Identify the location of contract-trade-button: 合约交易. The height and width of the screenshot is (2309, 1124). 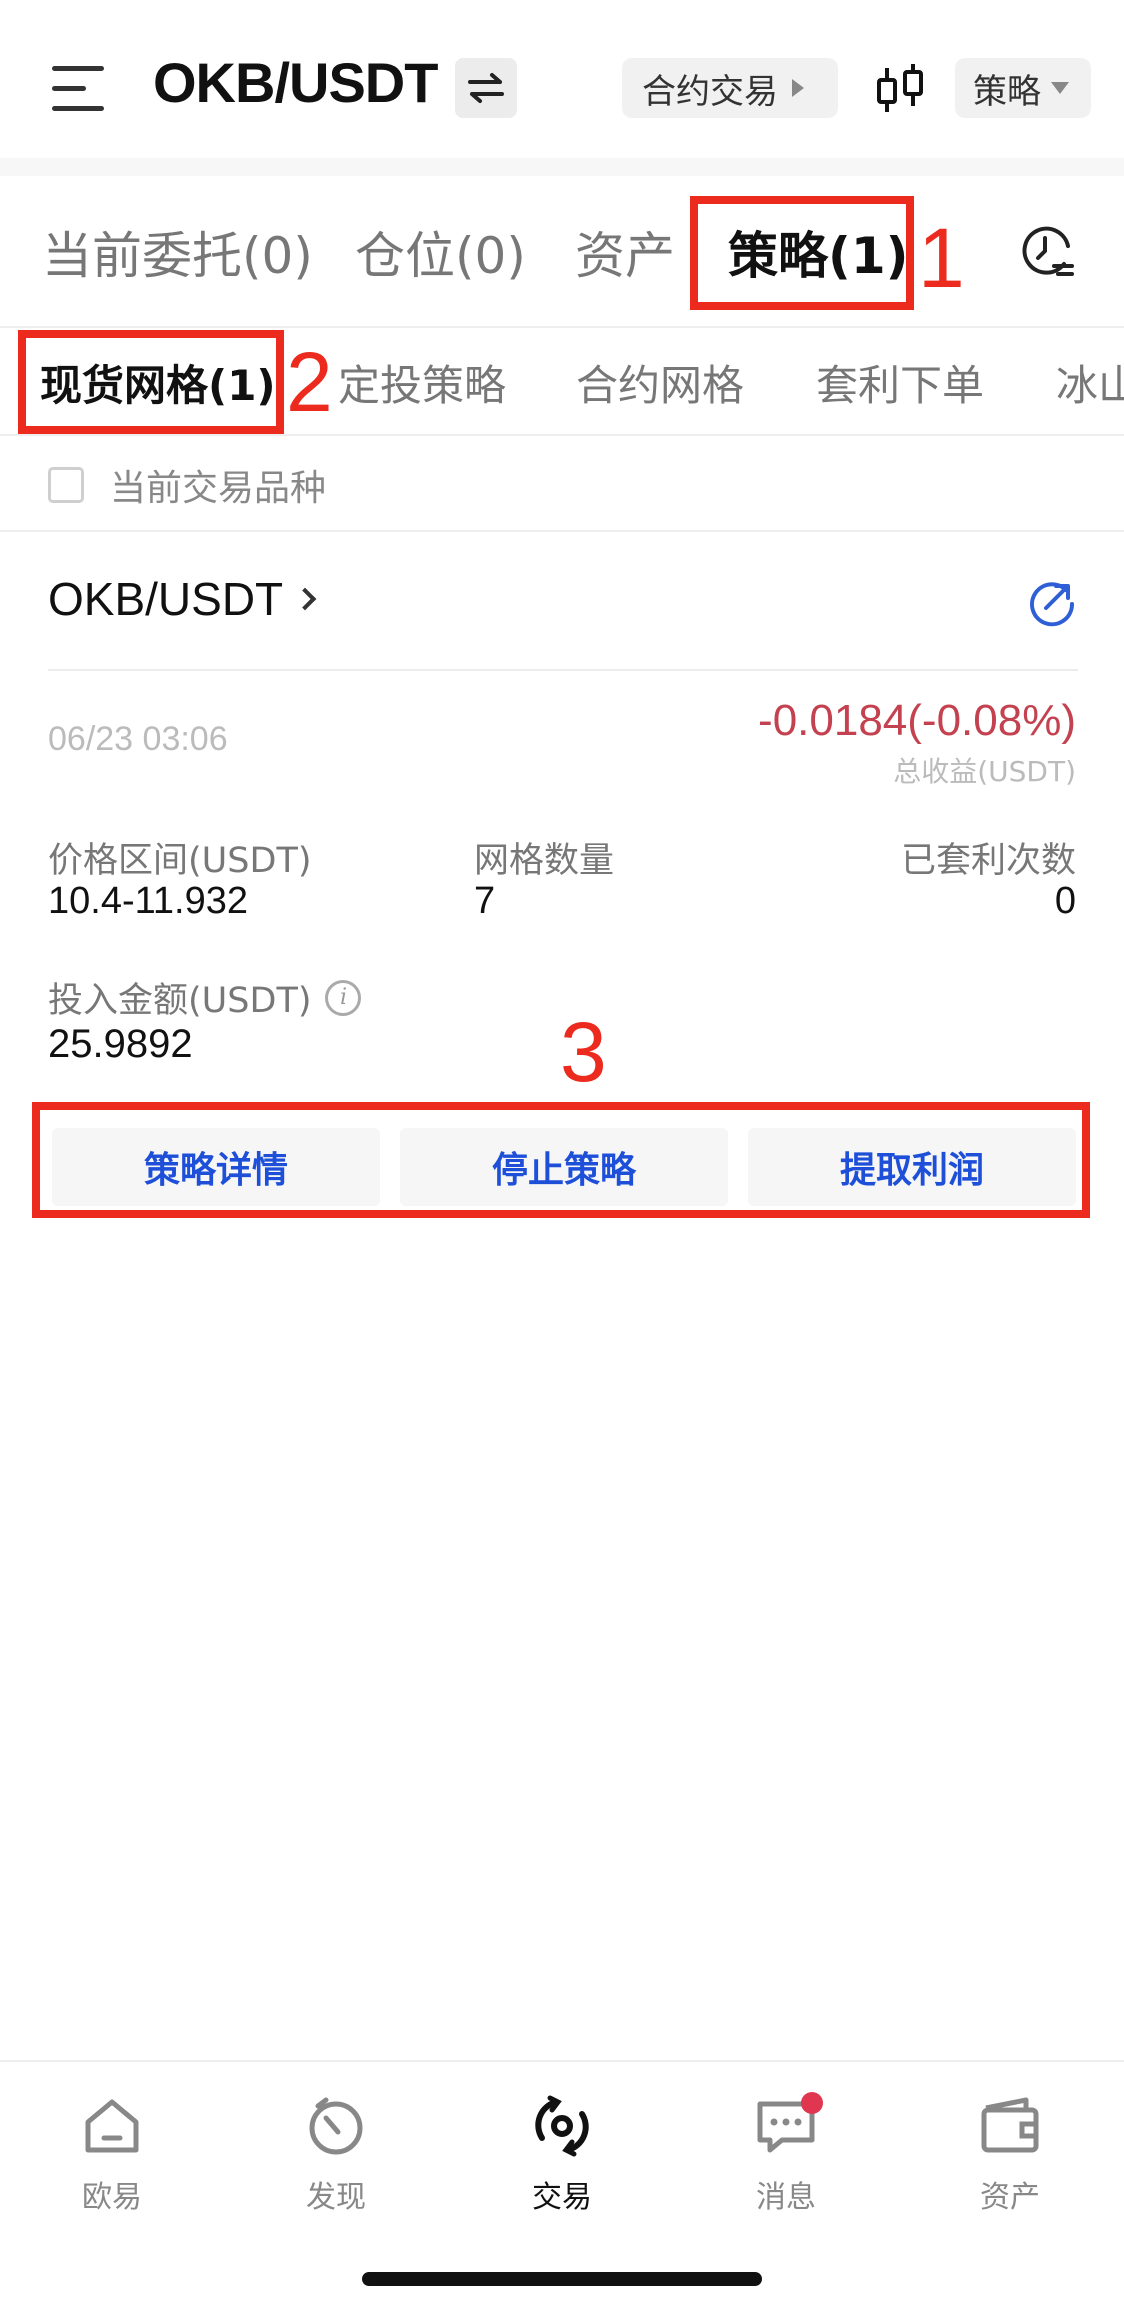
(730, 88).